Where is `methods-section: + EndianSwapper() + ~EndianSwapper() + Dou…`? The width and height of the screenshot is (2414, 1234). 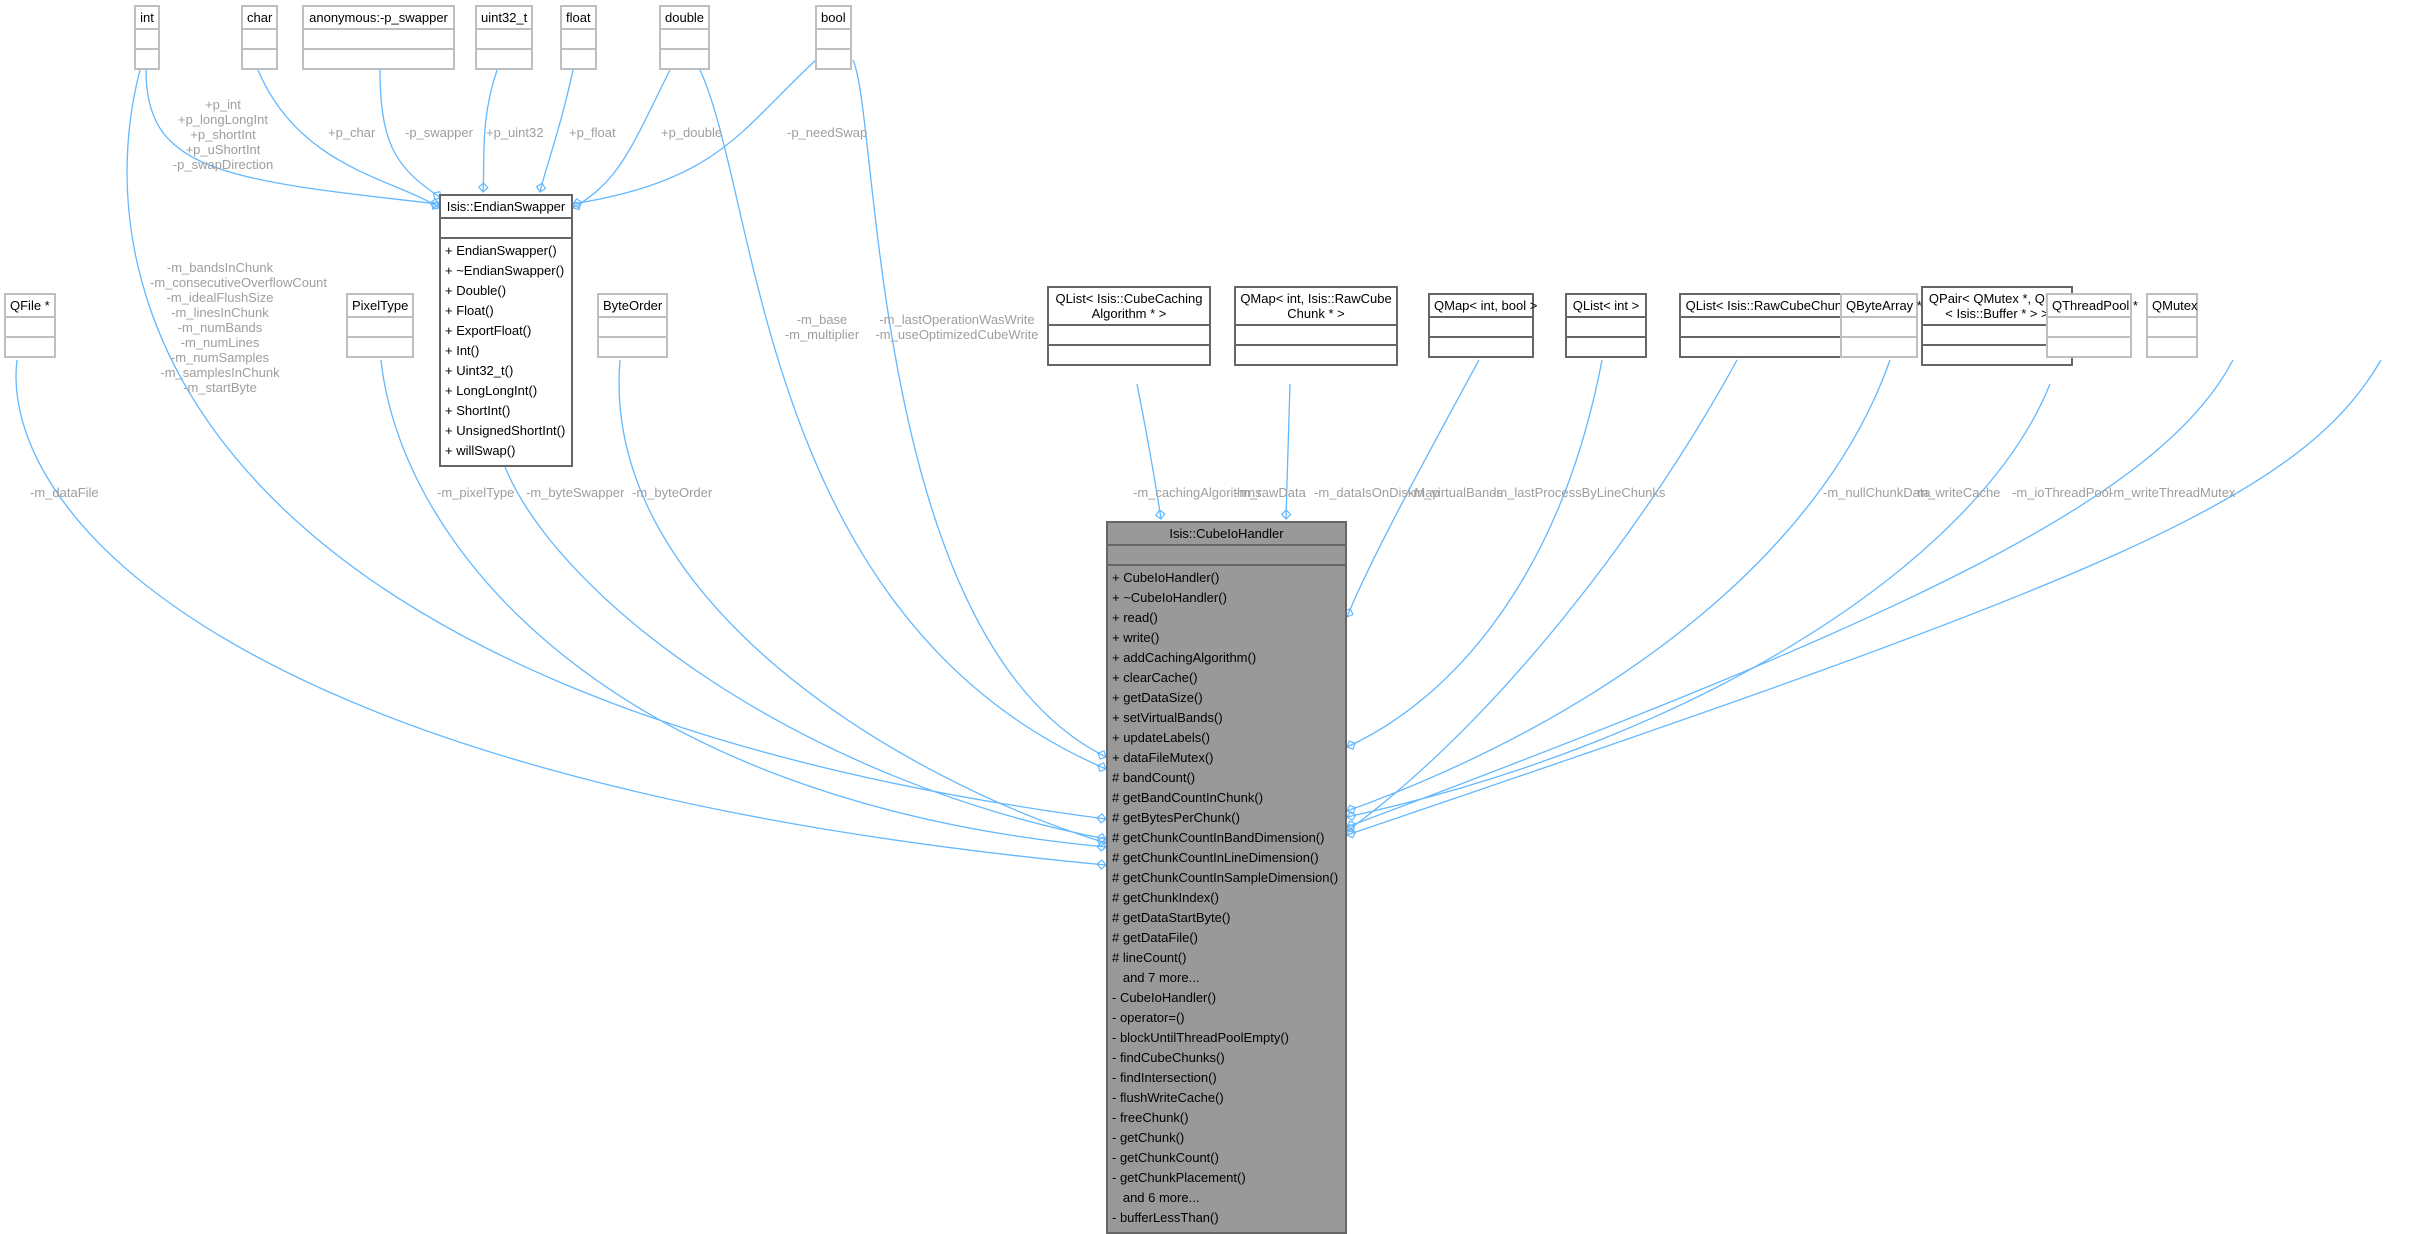
methods-section: + EndianSwapper() + ~EndianSwapper() + Dou… is located at coordinates (506, 351).